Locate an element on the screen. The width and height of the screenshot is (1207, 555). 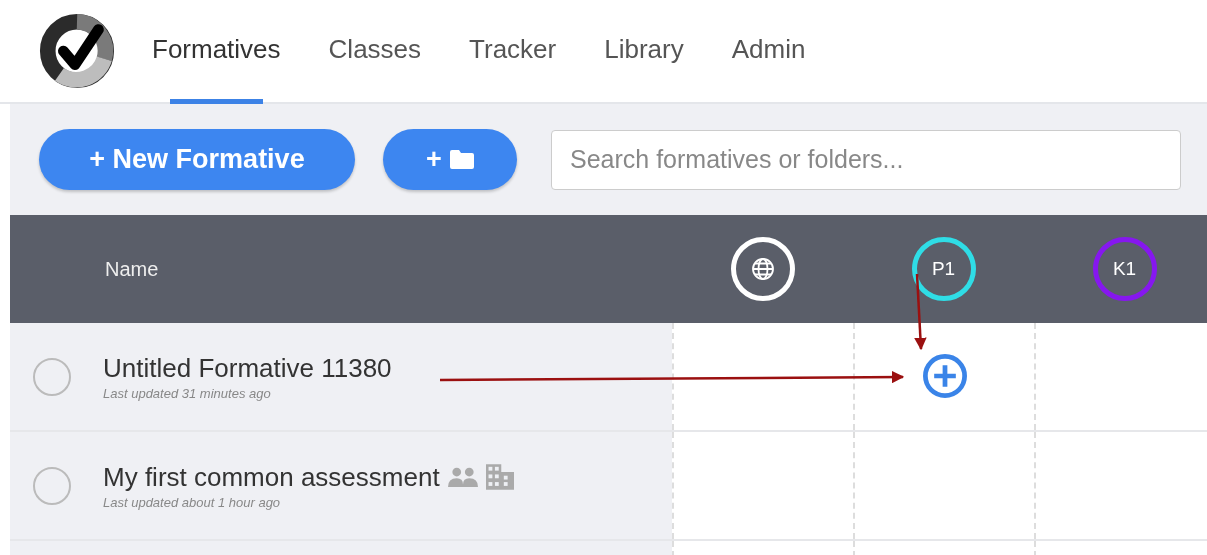
new-folder-button: + is located at coordinates (450, 159).